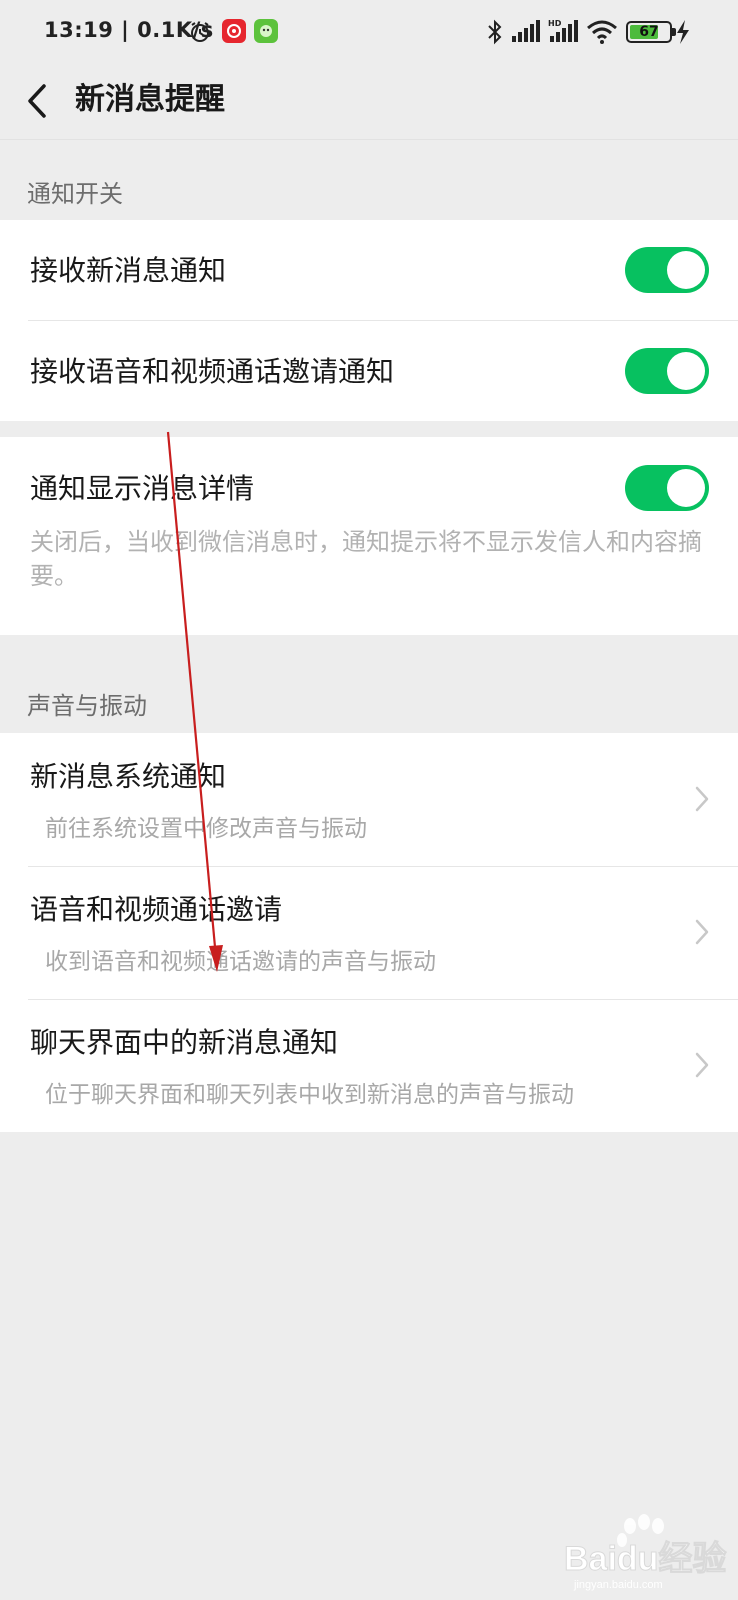 The image size is (738, 1600). What do you see at coordinates (369, 1065) in the screenshot?
I see `row-chat-notify: 聊天界面中的新消息通知 位于聊天界面和聊天列表中收到新消息的声音与振动` at bounding box center [369, 1065].